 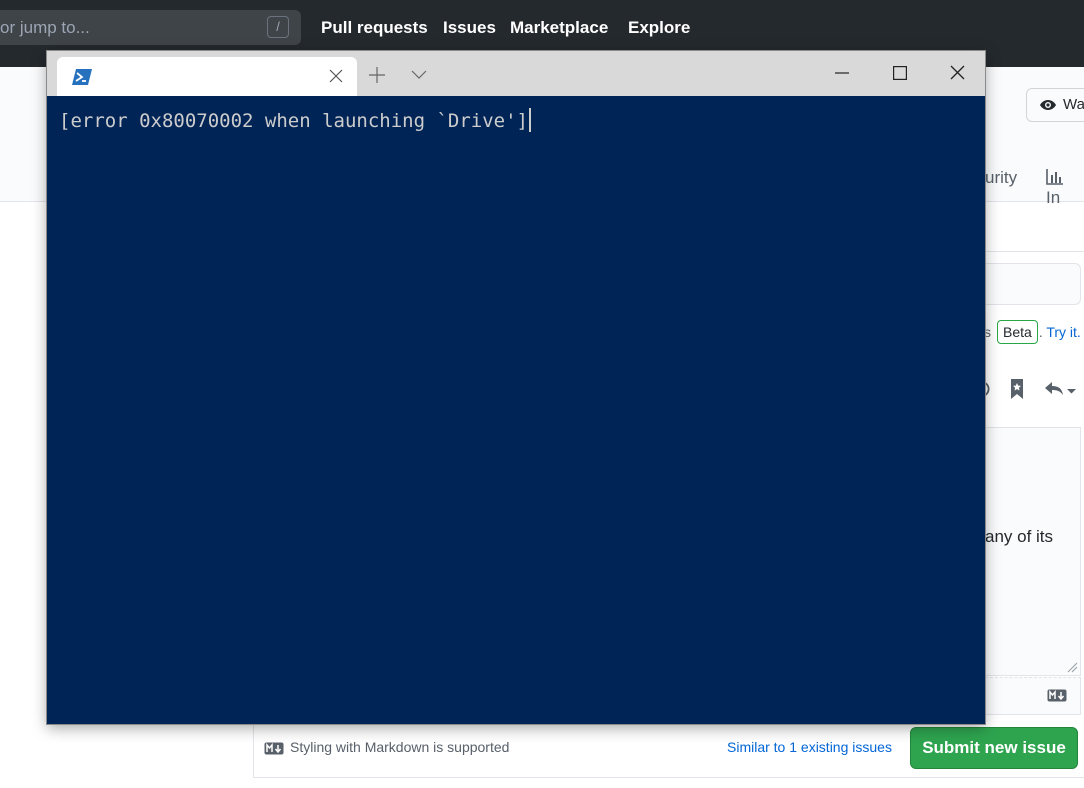 What do you see at coordinates (278, 27) in the screenshot?
I see `search-shortcut-hint: /` at bounding box center [278, 27].